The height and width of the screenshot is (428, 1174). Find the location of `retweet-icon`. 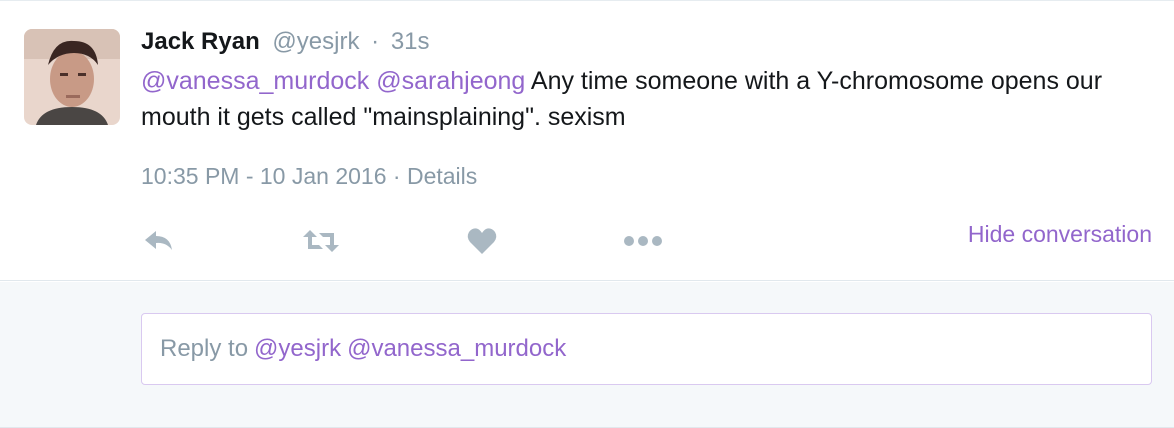

retweet-icon is located at coordinates (321, 241).